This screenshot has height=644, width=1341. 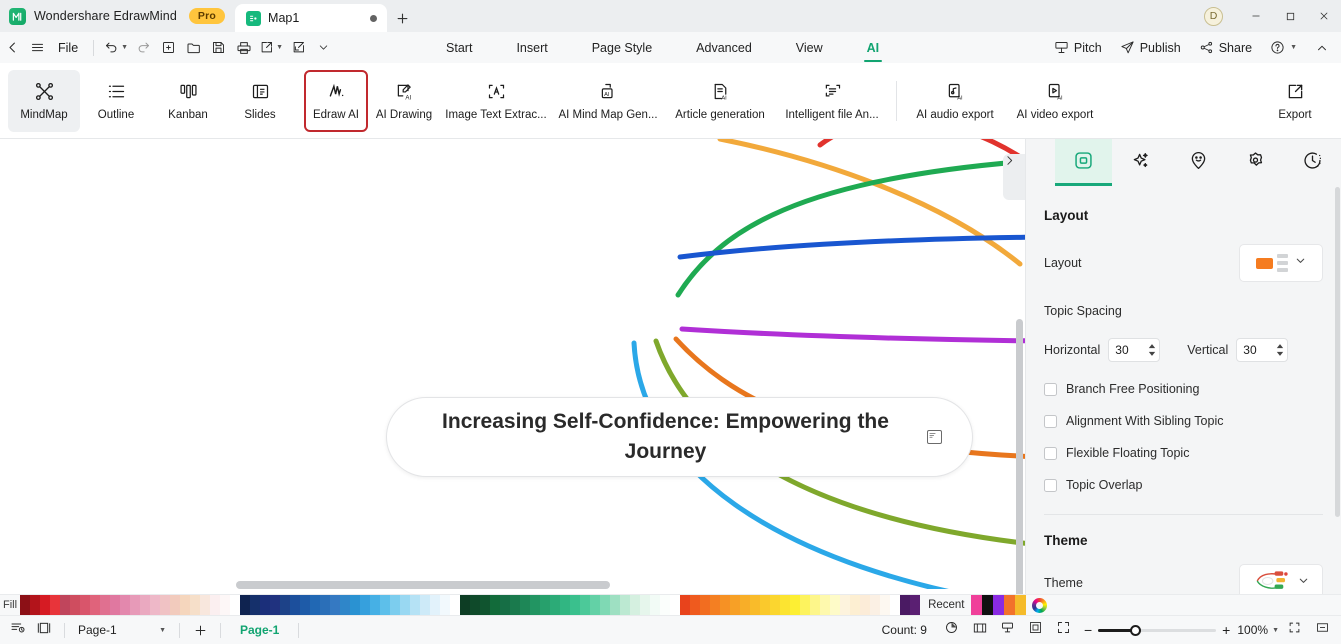 What do you see at coordinates (980, 630) in the screenshot?
I see `book-view-button` at bounding box center [980, 630].